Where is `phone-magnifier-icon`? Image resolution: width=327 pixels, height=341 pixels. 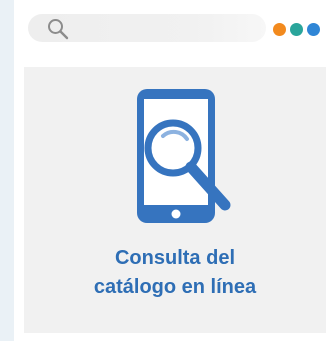 phone-magnifier-icon is located at coordinates (184, 156).